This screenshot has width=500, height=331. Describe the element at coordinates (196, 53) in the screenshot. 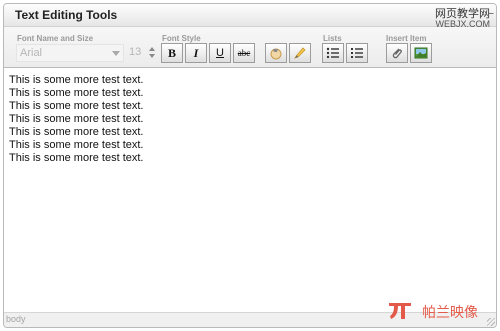

I see `italic-button: I` at that location.